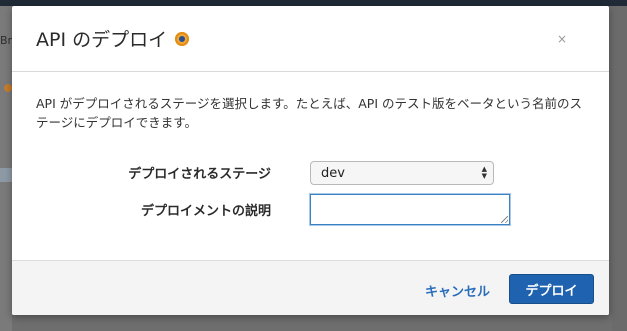  What do you see at coordinates (551, 289) in the screenshot?
I see `deploy-button: デプロイ` at bounding box center [551, 289].